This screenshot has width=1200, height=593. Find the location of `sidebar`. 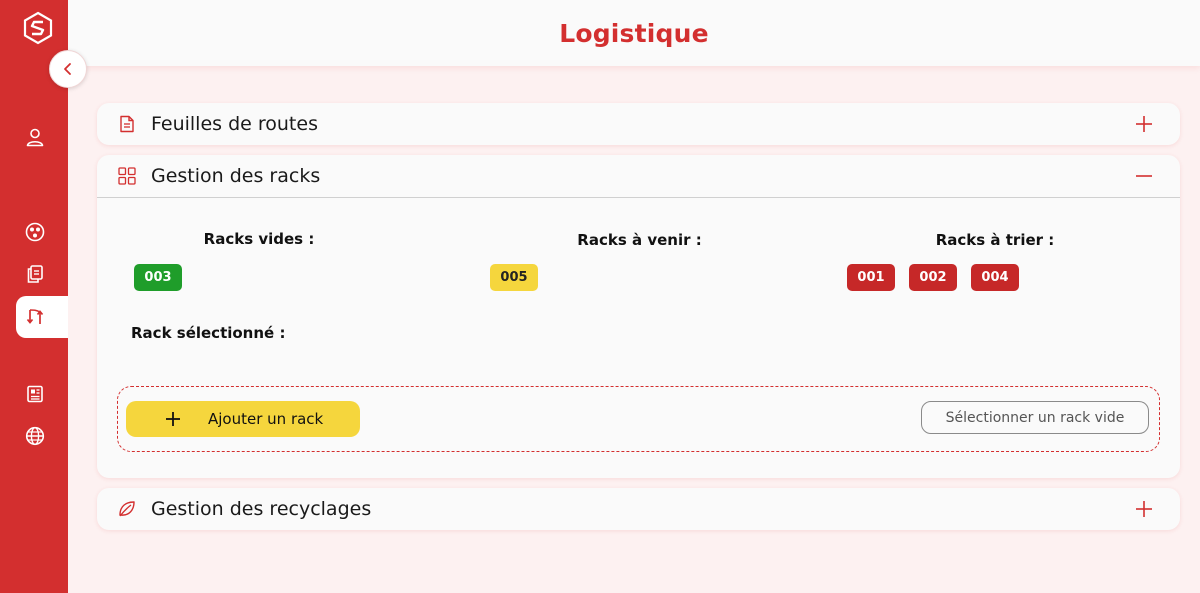

sidebar is located at coordinates (34, 296).